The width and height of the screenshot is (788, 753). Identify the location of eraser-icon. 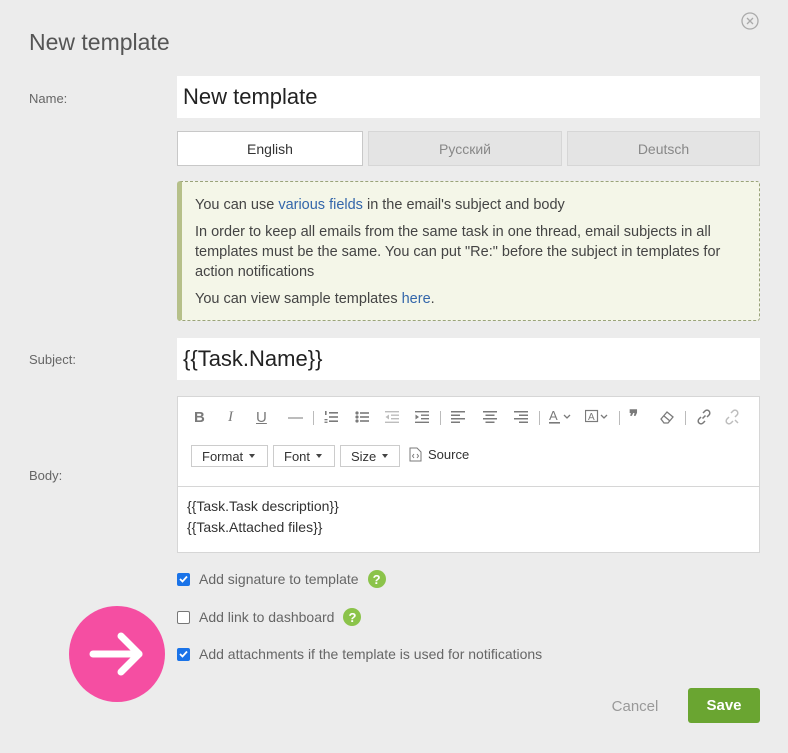
(667, 417).